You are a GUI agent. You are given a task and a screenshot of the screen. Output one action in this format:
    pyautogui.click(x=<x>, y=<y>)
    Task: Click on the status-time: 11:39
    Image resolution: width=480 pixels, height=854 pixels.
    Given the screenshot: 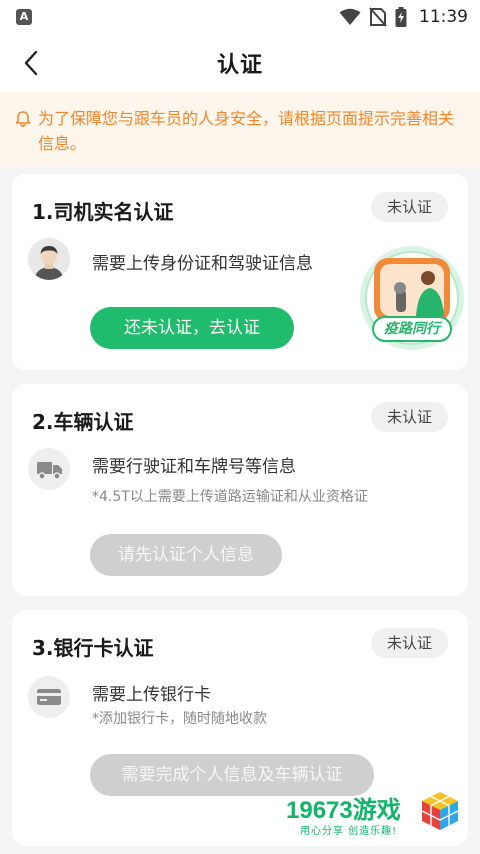 What is the action you would take?
    pyautogui.click(x=443, y=17)
    